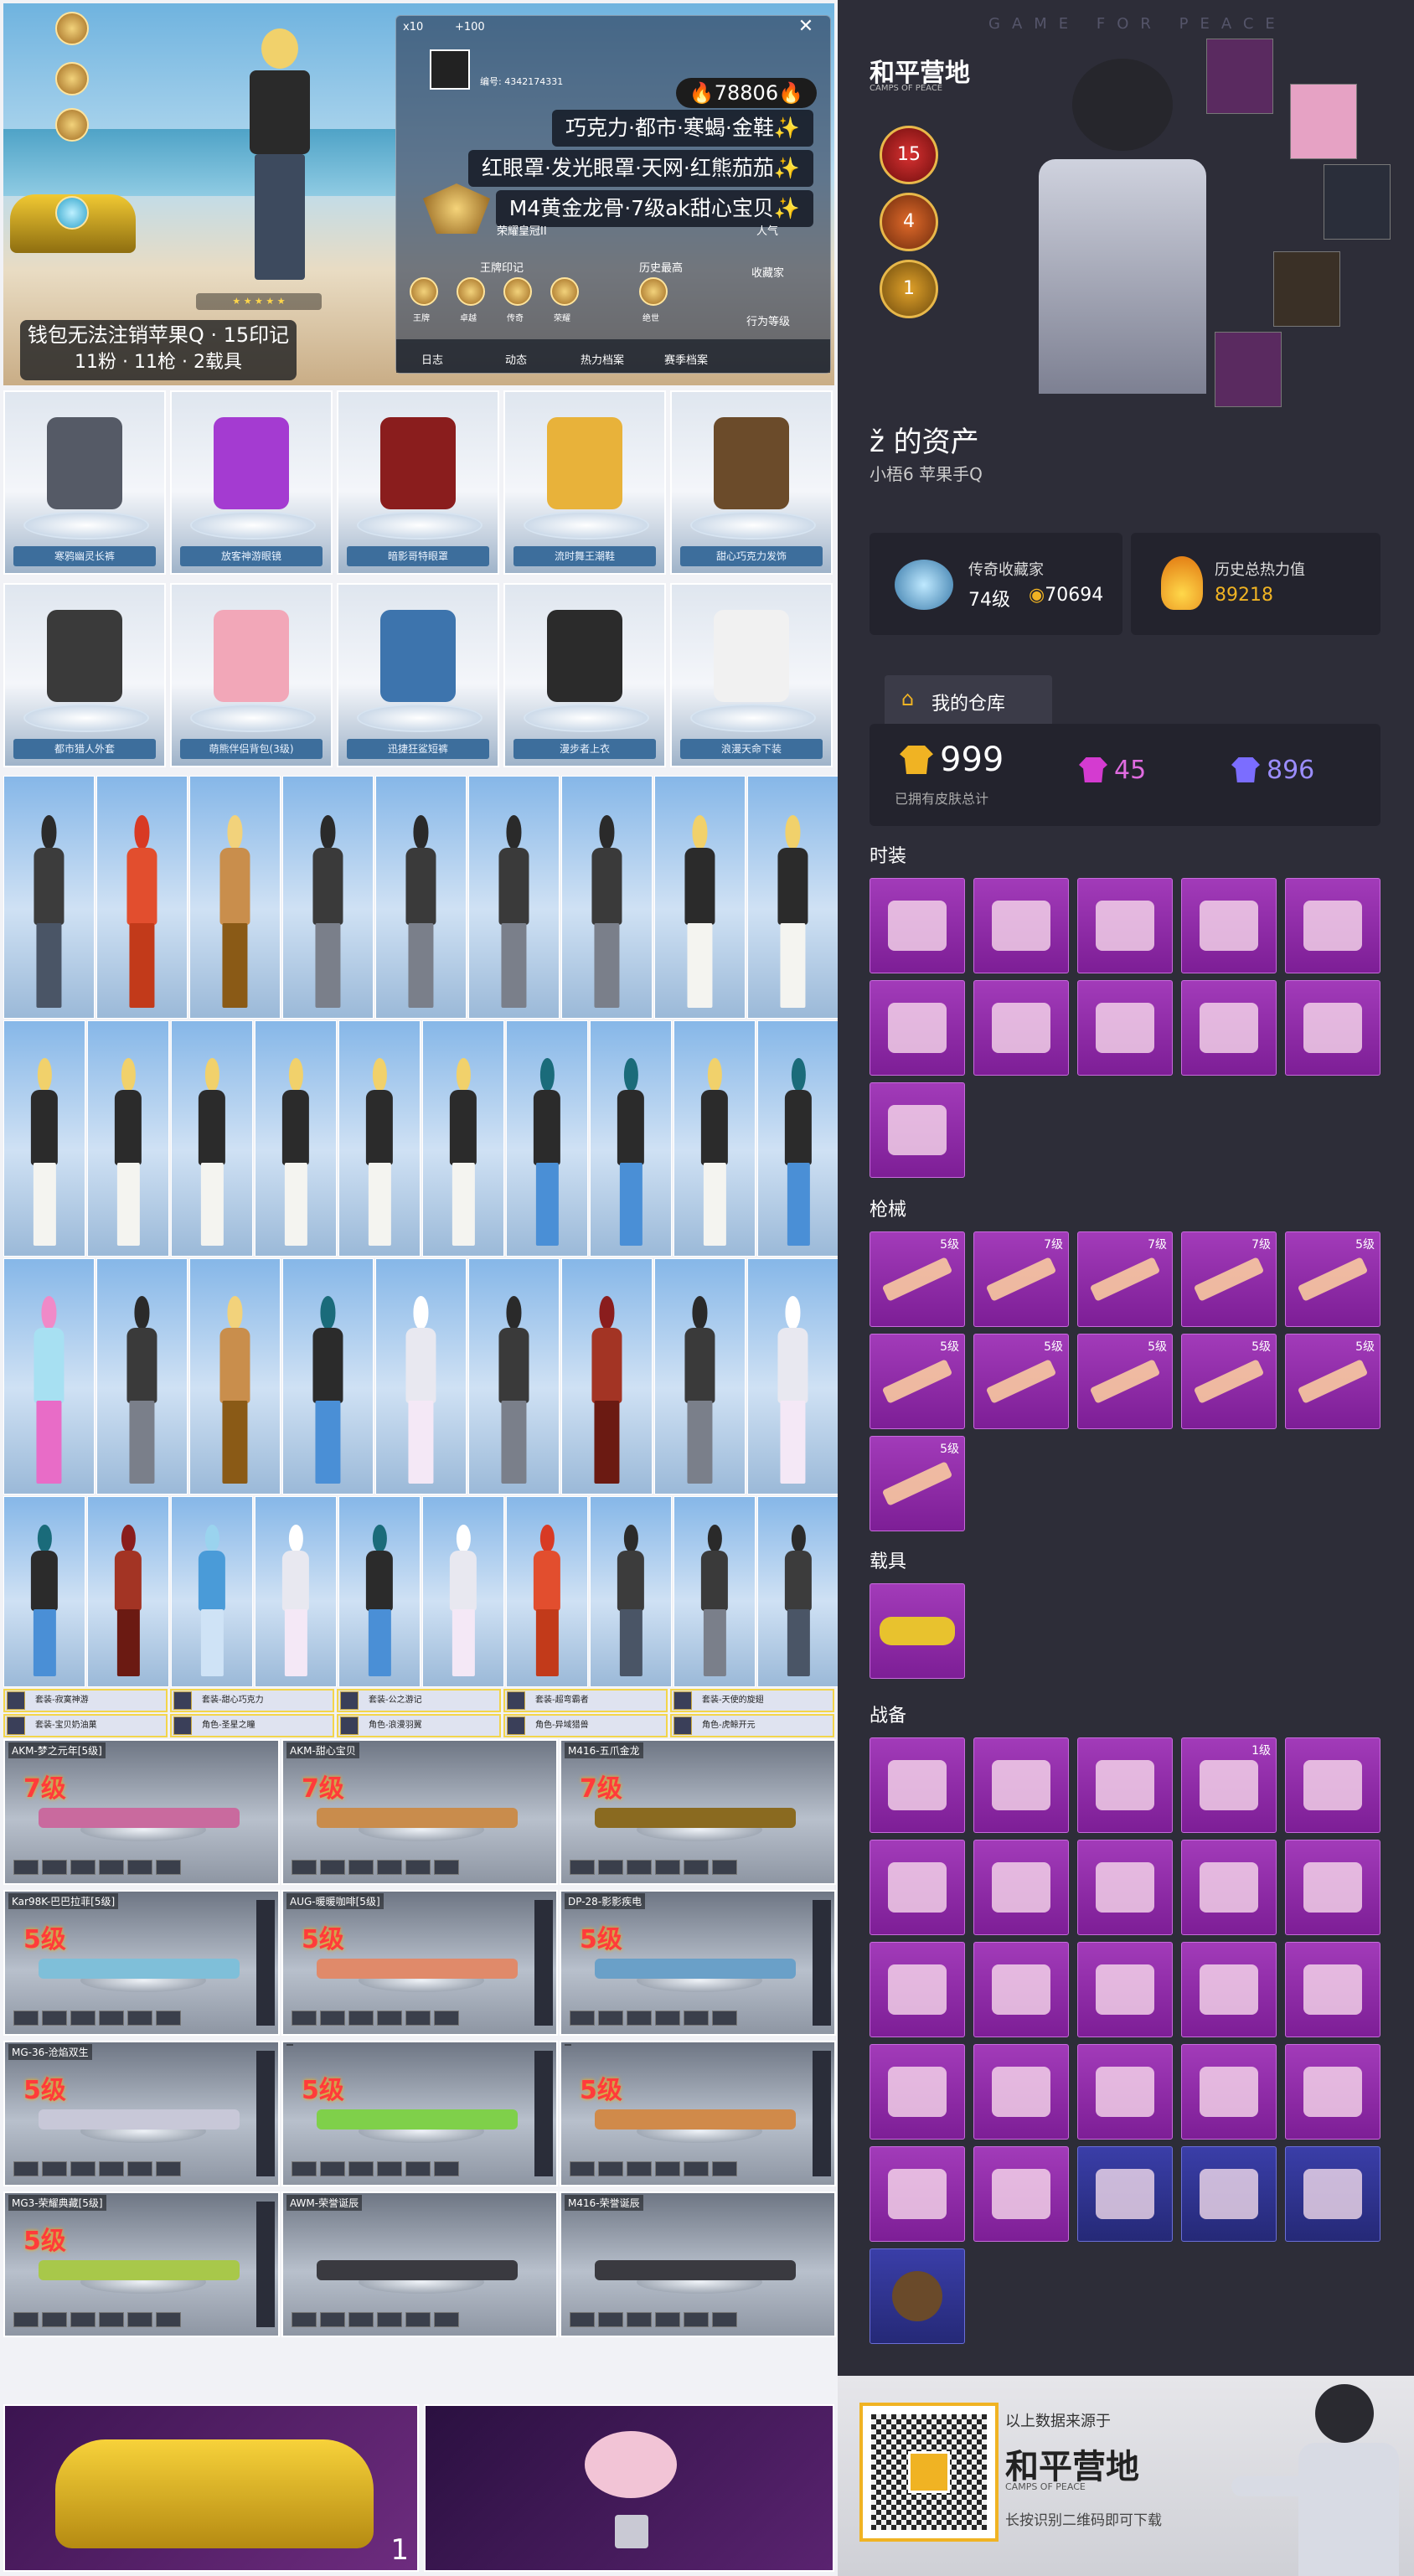  Describe the element at coordinates (584, 675) in the screenshot. I see `outfit-item: 漫步者上衣` at that location.